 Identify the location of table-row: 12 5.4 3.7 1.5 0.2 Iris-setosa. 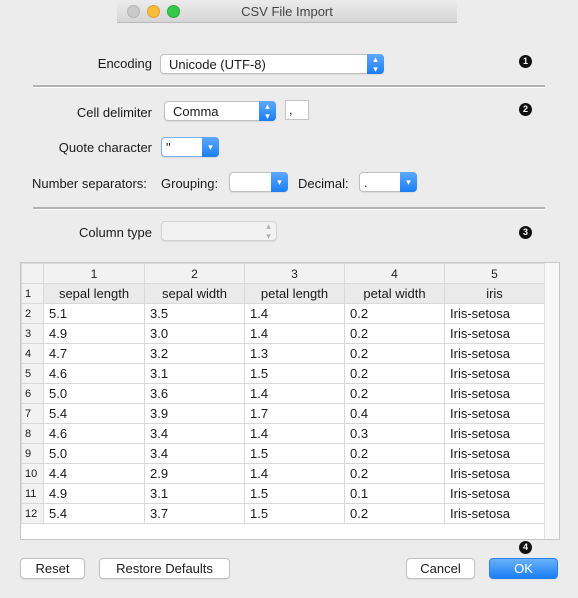
(283, 513).